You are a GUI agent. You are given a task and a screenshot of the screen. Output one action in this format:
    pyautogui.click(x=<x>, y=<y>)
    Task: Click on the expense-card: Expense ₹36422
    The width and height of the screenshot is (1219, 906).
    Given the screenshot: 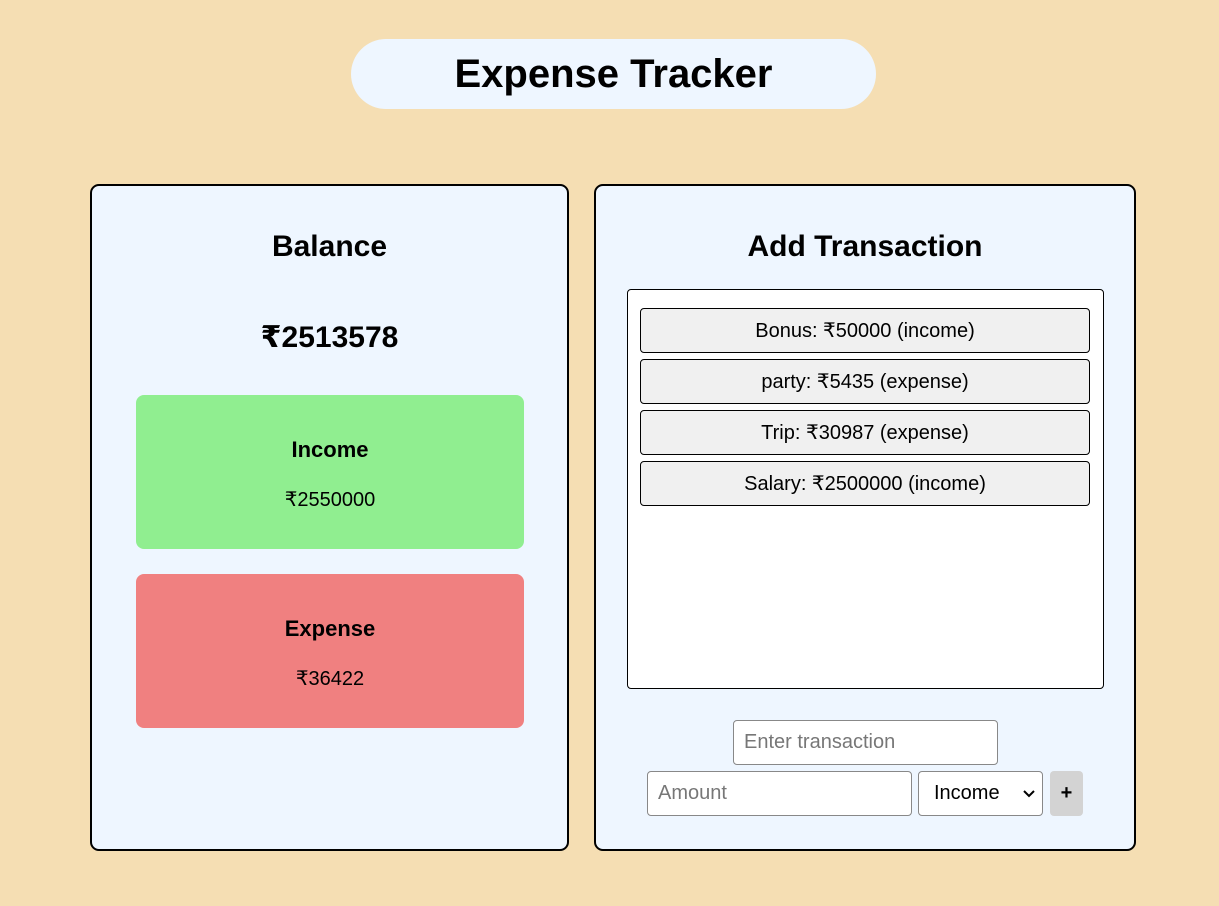 What is the action you would take?
    pyautogui.click(x=330, y=651)
    